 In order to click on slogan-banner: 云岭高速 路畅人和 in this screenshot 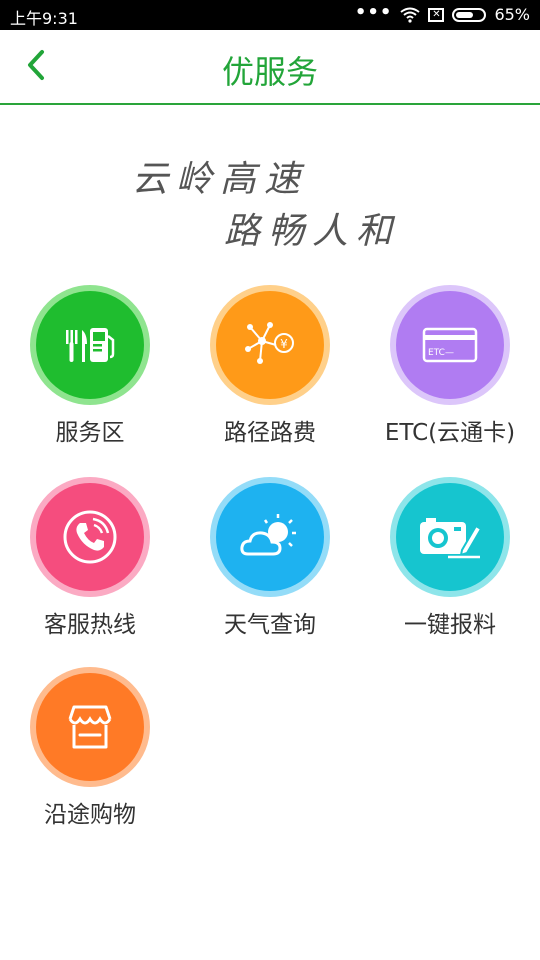, I will do `click(270, 196)`.